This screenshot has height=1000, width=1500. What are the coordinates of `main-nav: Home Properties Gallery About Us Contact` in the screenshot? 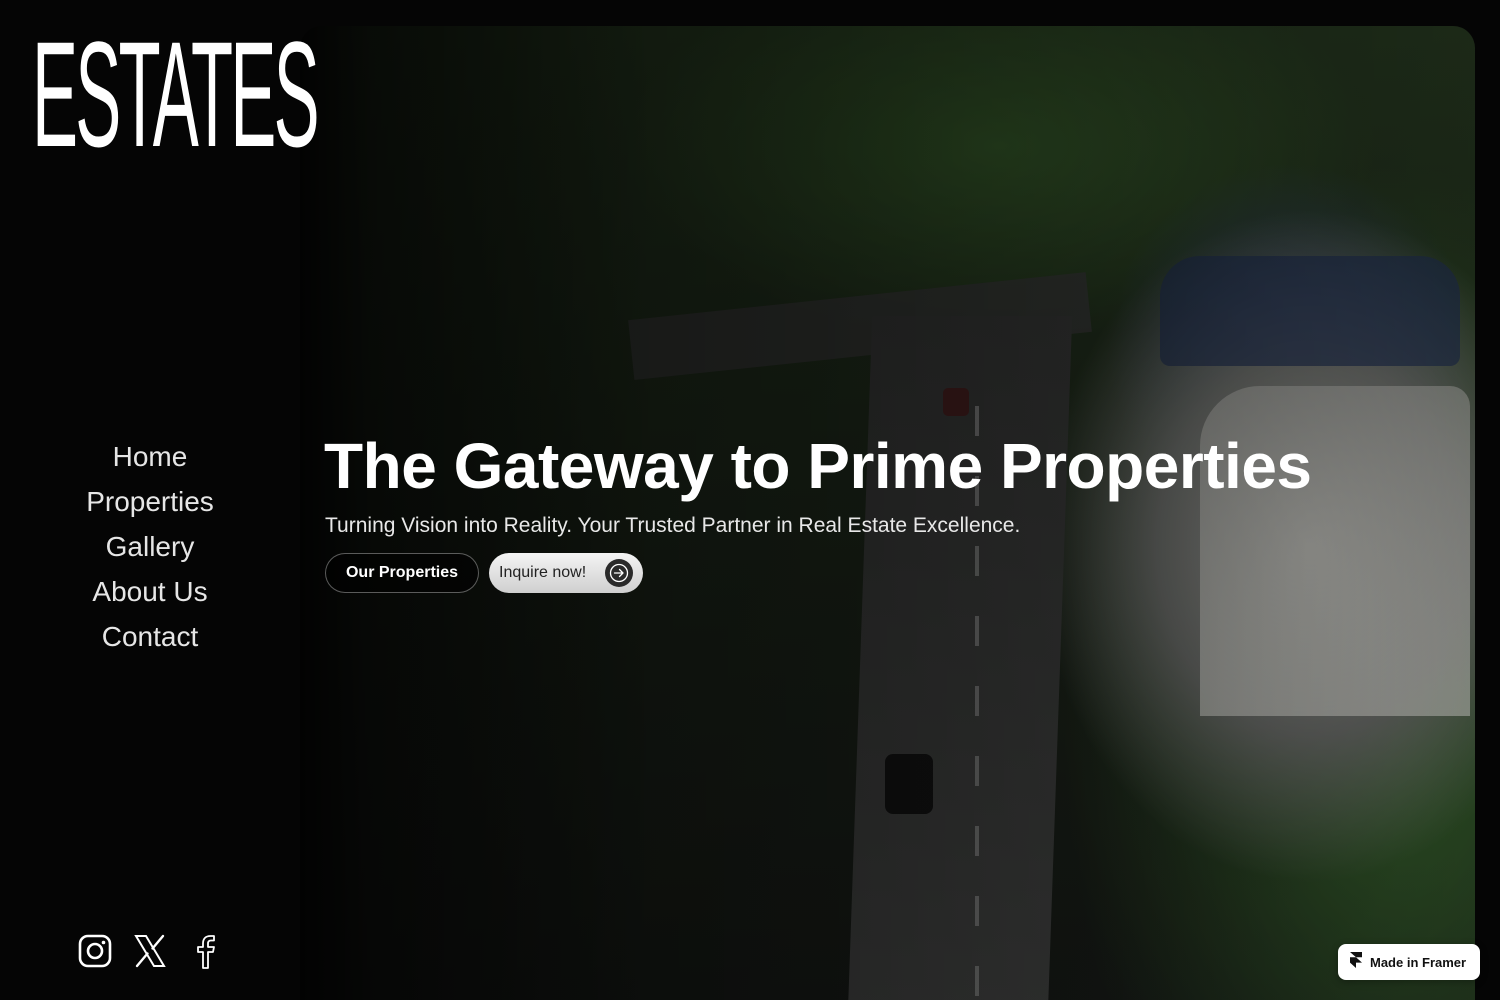 It's located at (150, 546).